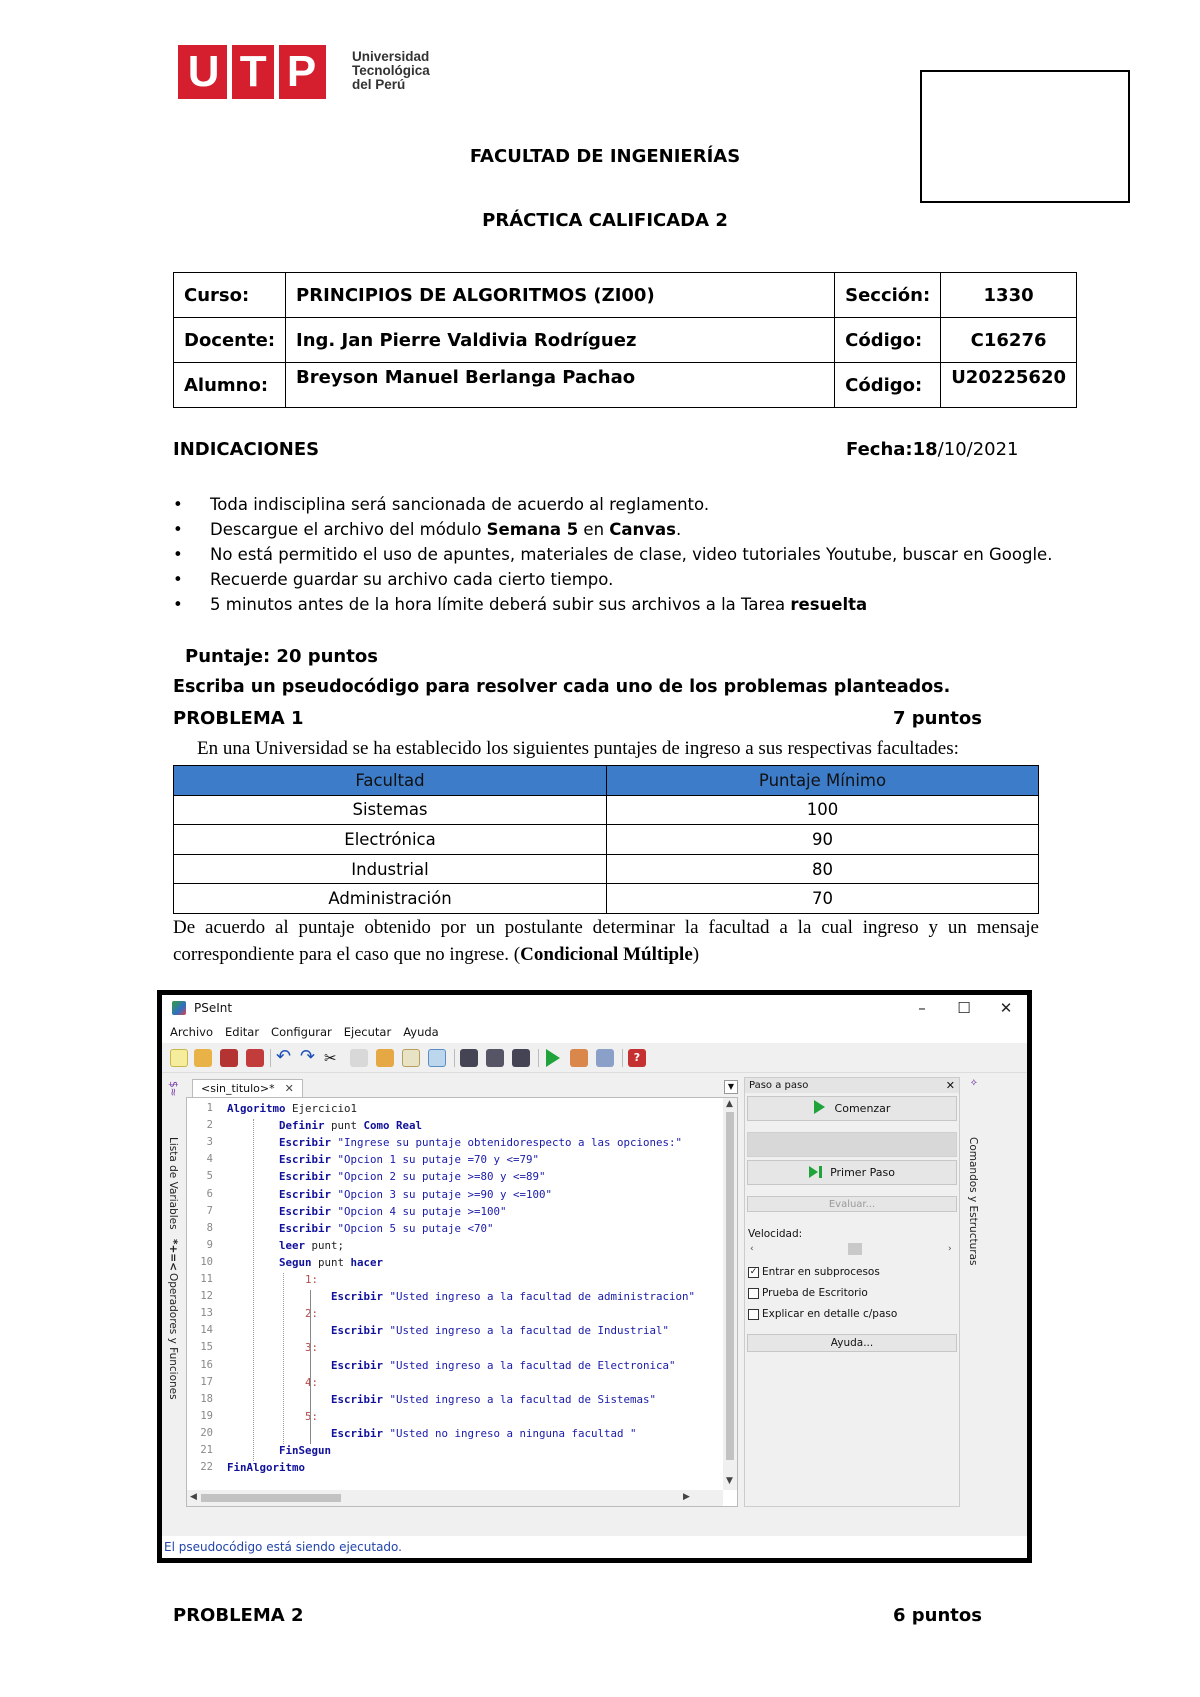 Image resolution: width=1200 pixels, height=1697 pixels. Describe the element at coordinates (822, 1314) in the screenshot. I see `check-explicar: Explicar en detalle c/paso` at that location.